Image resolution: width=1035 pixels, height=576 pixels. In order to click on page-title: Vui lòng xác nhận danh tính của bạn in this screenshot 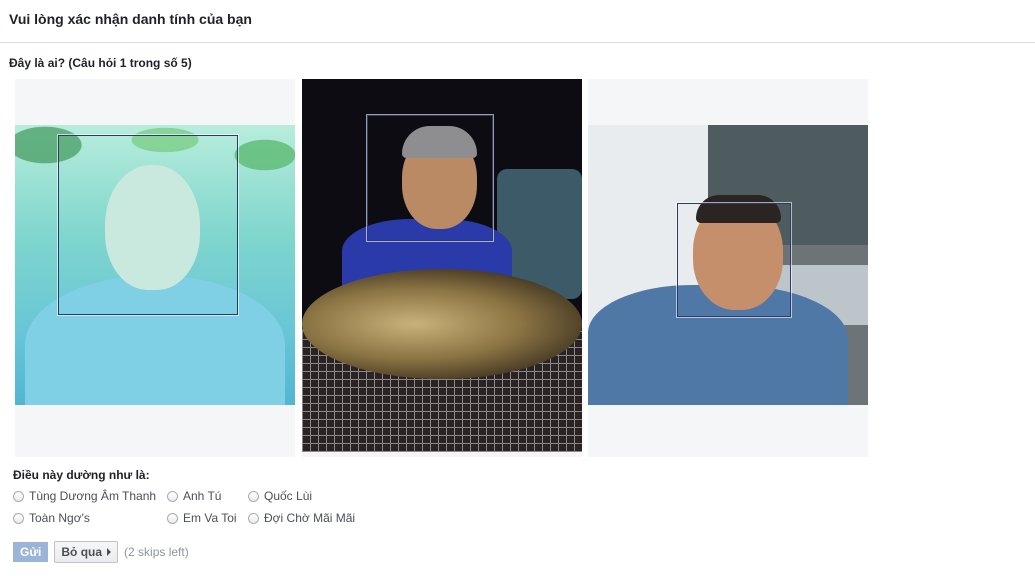, I will do `click(130, 19)`.